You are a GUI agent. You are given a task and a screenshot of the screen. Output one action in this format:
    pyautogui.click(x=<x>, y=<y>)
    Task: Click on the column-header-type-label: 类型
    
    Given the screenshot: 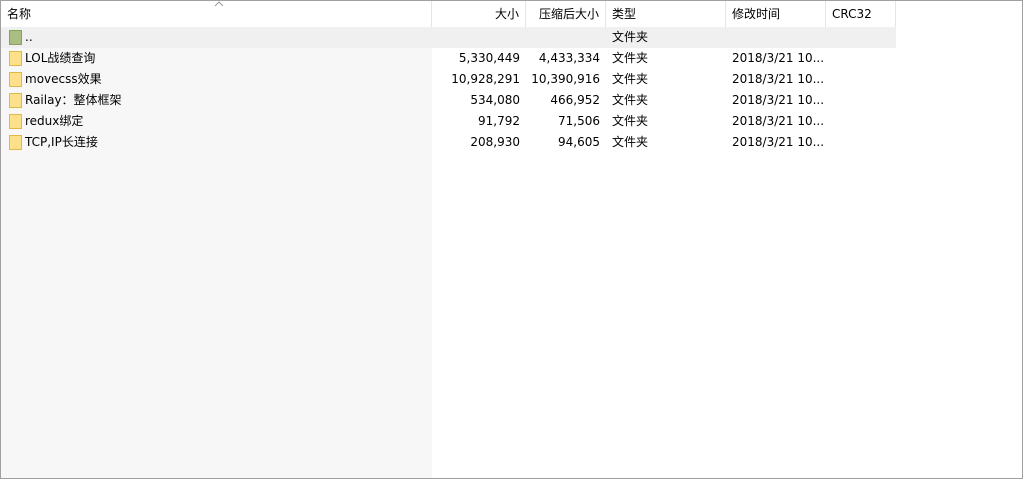 What is the action you would take?
    pyautogui.click(x=624, y=14)
    